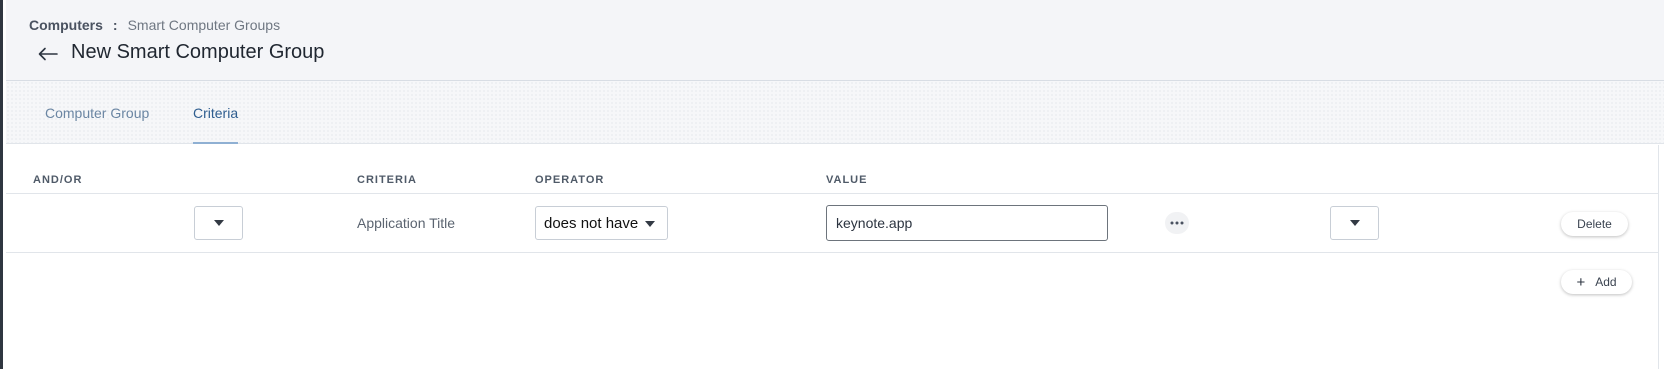 The image size is (1664, 369). I want to click on header-and-or: AND/OR, so click(58, 180).